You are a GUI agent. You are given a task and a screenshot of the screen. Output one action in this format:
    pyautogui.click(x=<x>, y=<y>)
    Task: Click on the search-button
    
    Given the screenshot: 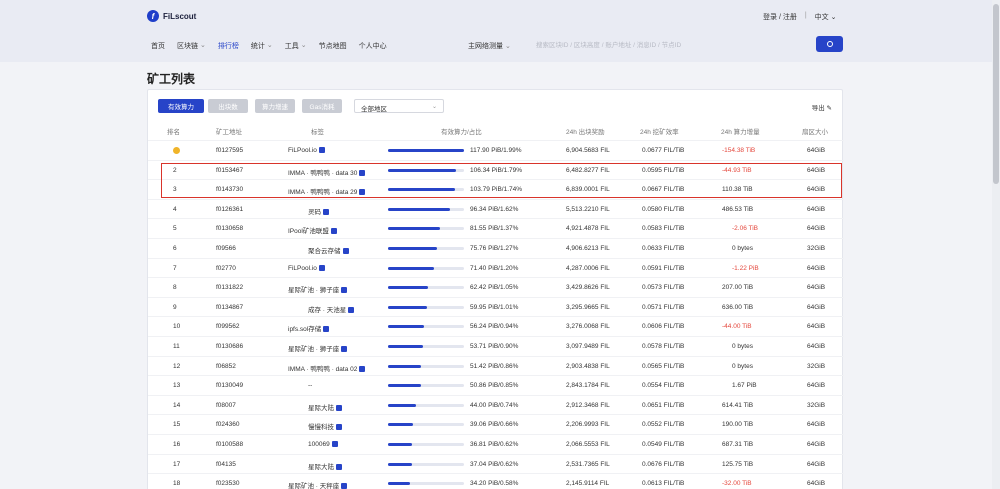 What is the action you would take?
    pyautogui.click(x=829, y=44)
    